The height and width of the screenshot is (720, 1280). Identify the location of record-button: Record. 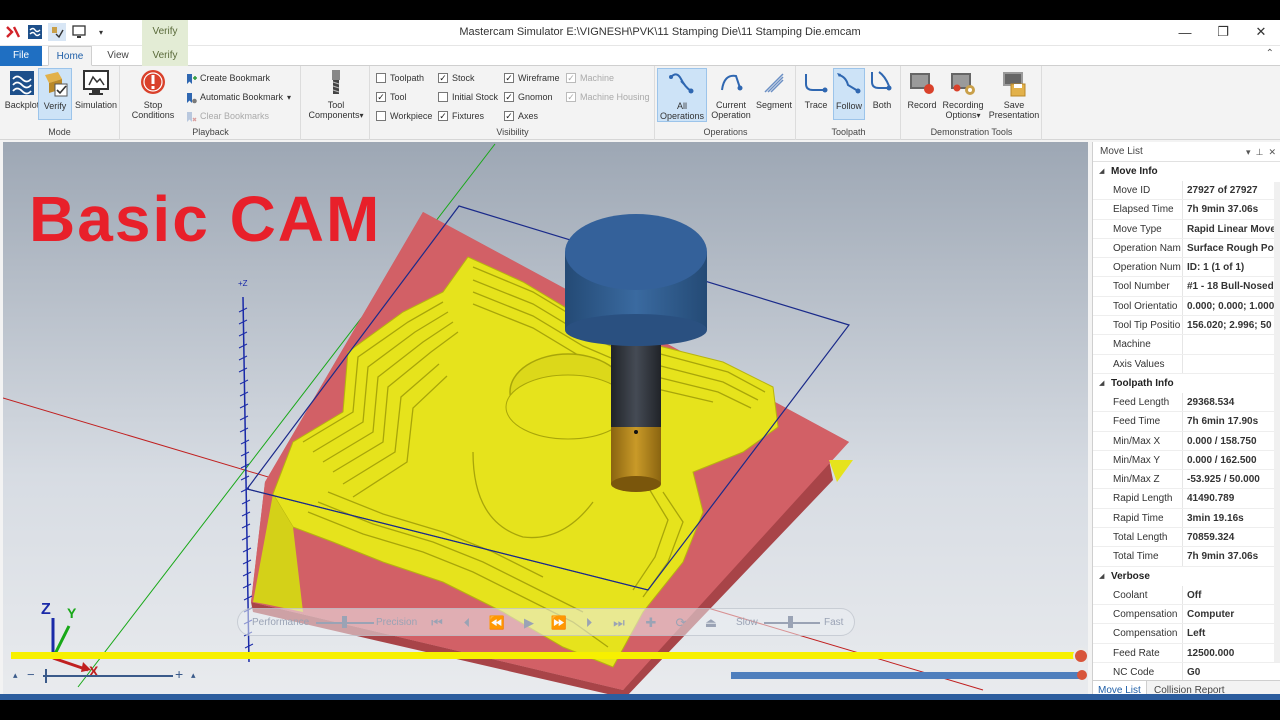
(922, 94).